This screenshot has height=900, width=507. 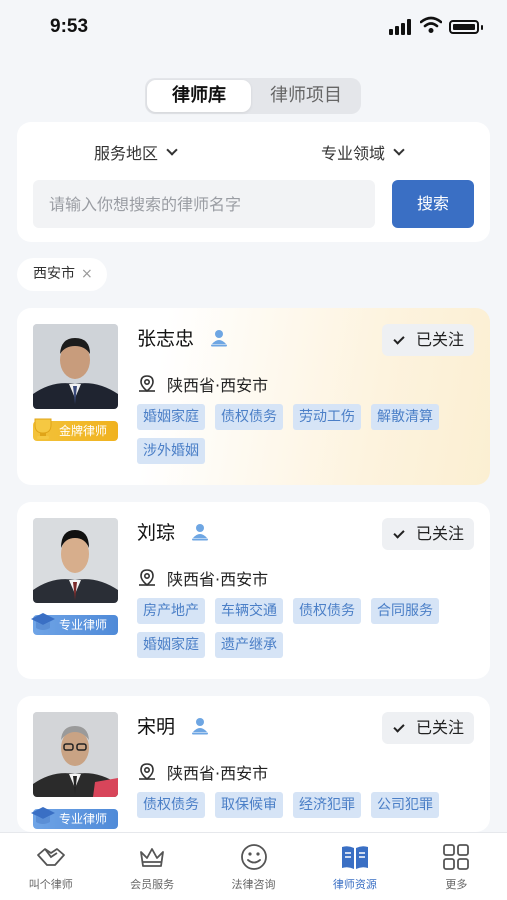 I want to click on lawyer-name-row: 张志忠, so click(x=182, y=337).